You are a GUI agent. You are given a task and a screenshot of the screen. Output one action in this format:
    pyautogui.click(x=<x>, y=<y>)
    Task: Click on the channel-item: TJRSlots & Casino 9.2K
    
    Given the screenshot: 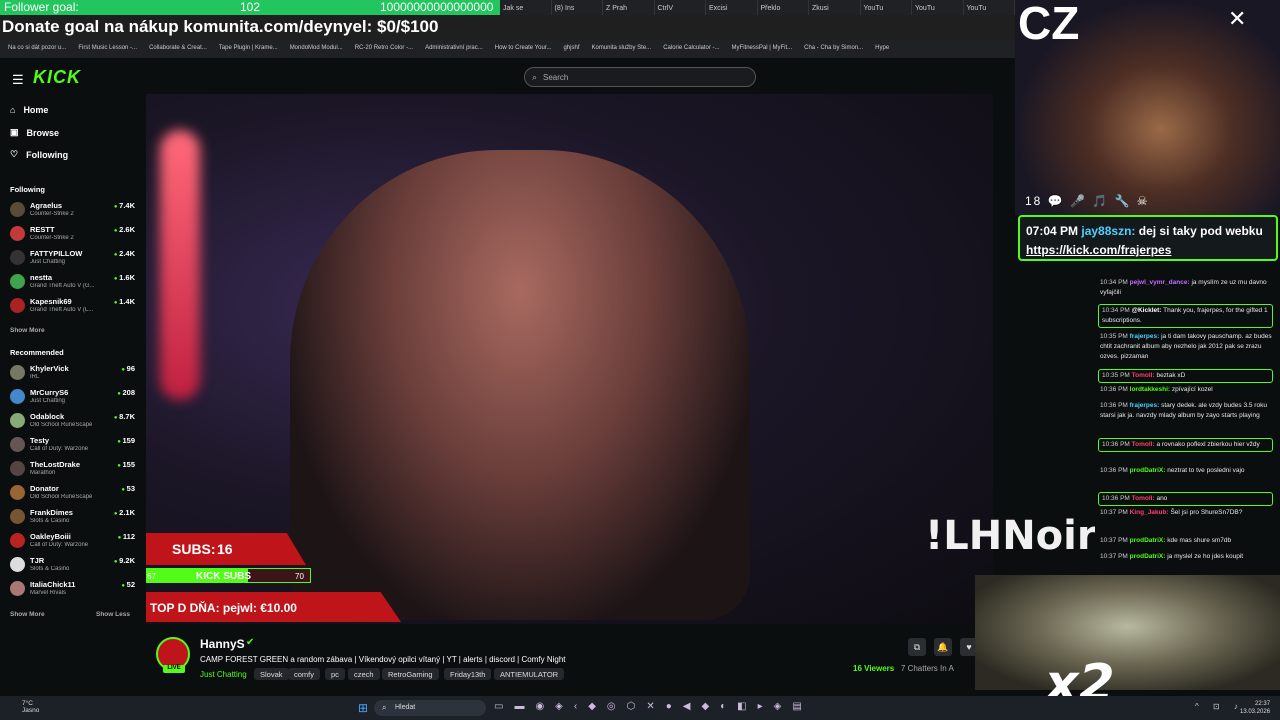 What is the action you would take?
    pyautogui.click(x=72, y=566)
    